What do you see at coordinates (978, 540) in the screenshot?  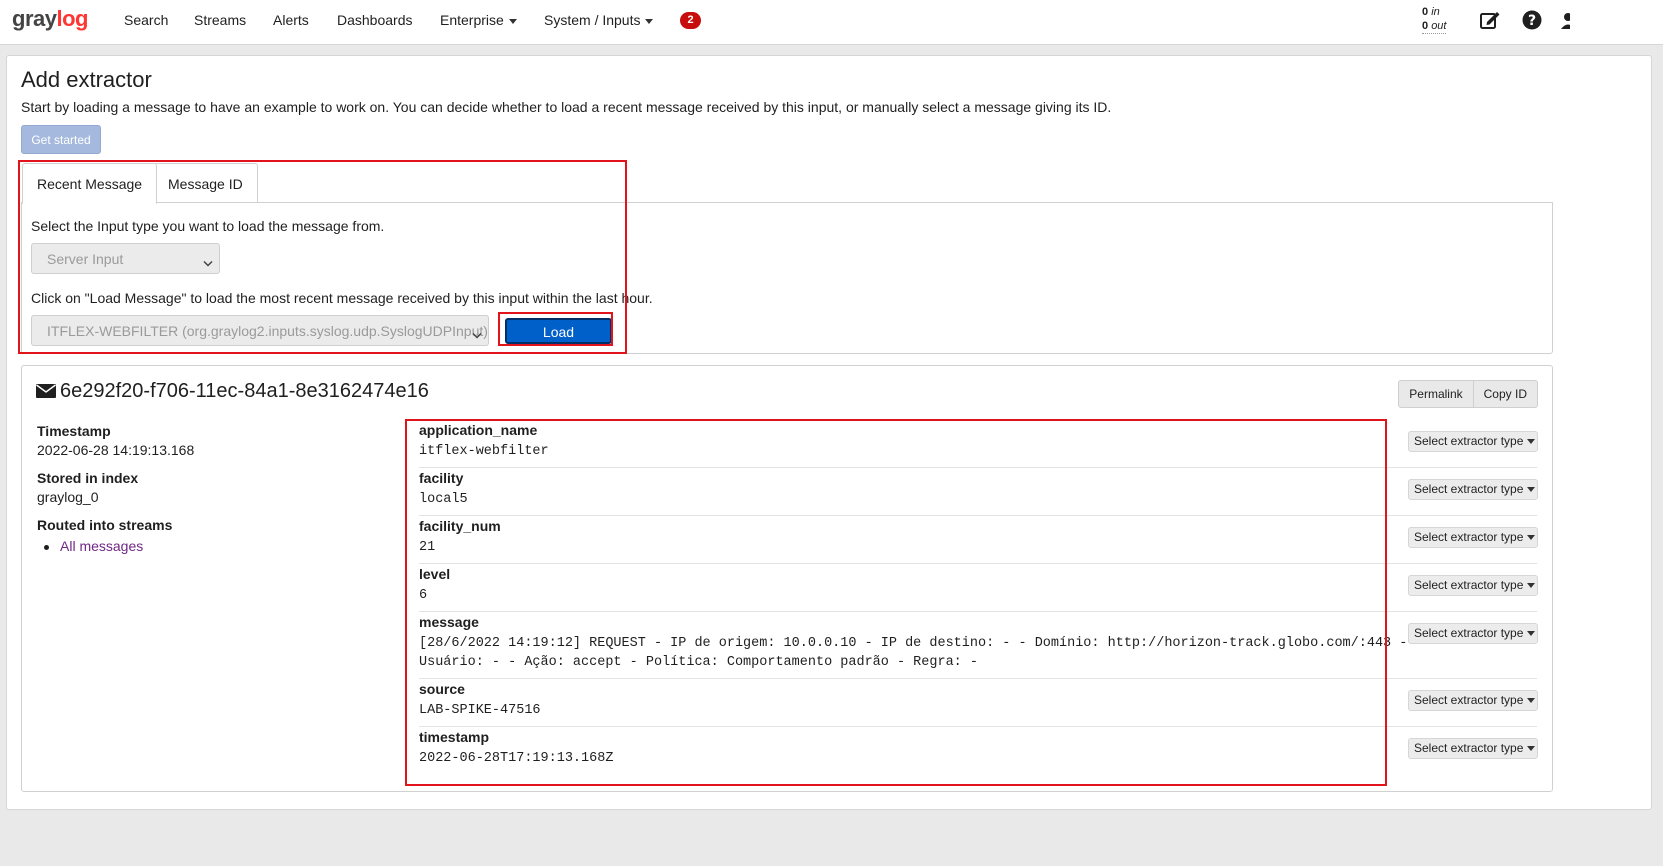 I see `field-row: facility_num 21 Select extractor type` at bounding box center [978, 540].